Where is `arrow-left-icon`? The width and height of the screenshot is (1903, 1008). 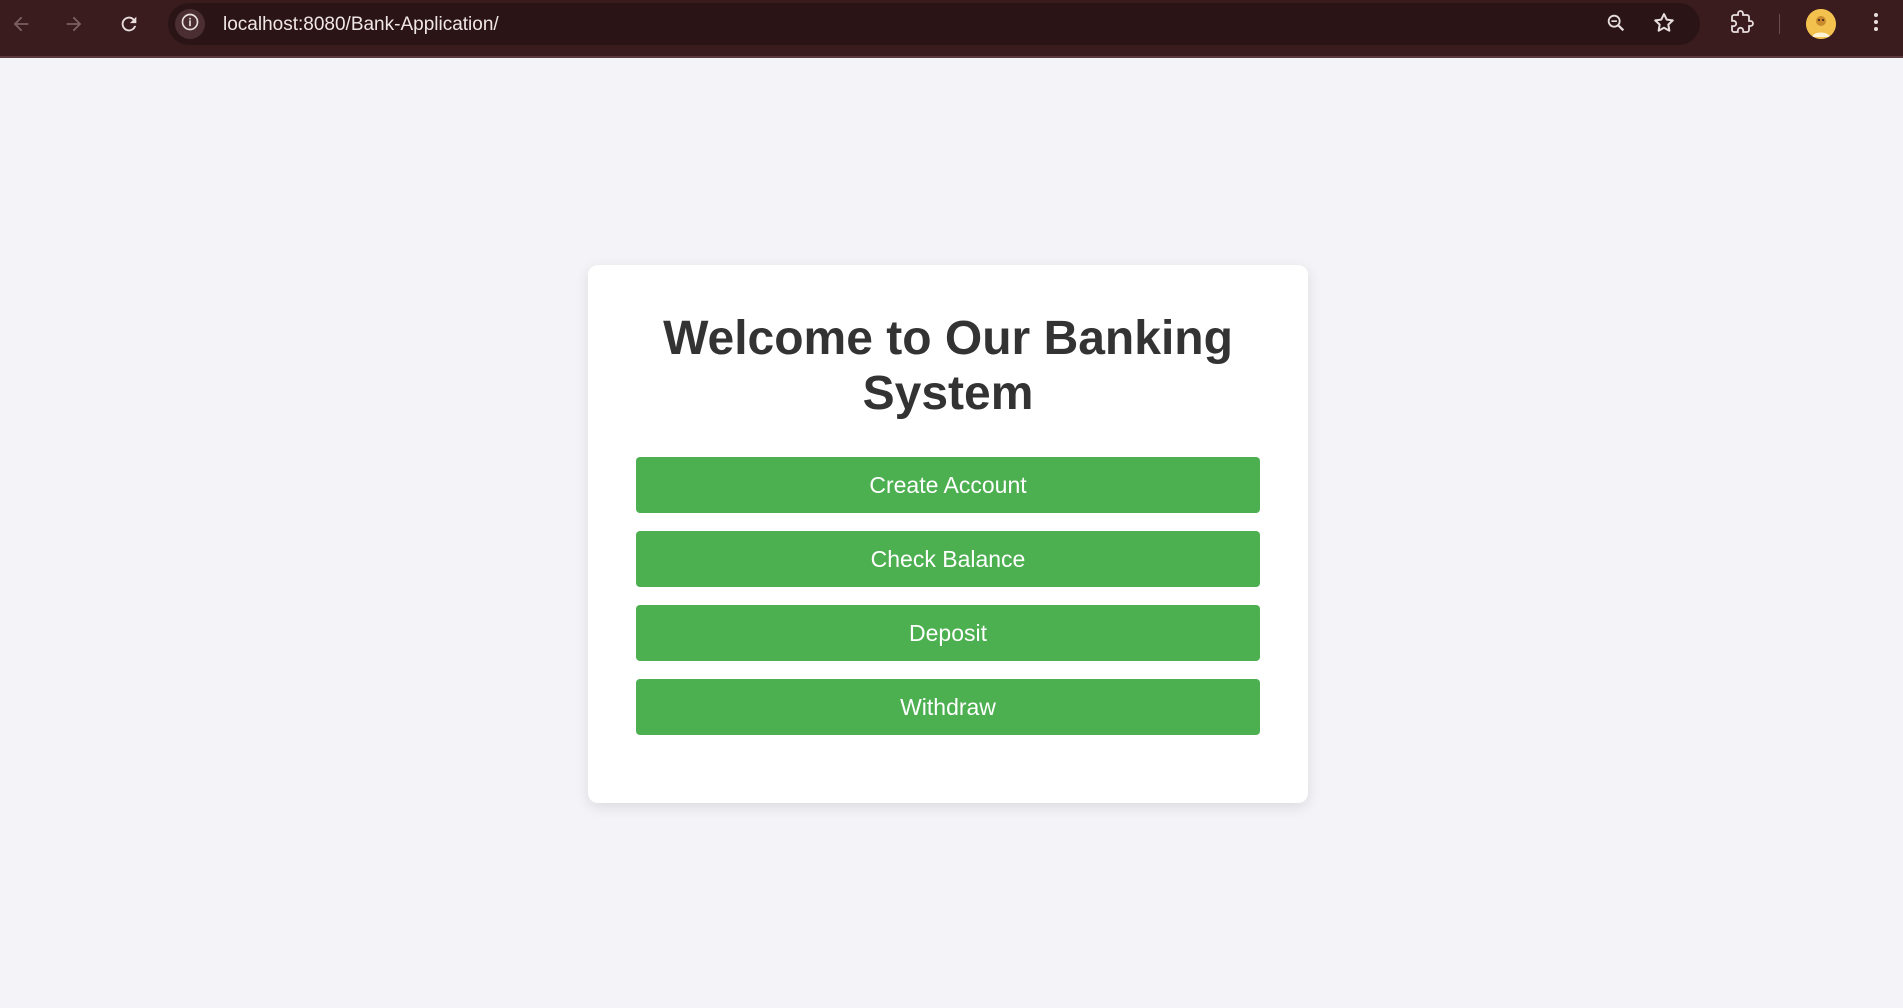 arrow-left-icon is located at coordinates (21, 24).